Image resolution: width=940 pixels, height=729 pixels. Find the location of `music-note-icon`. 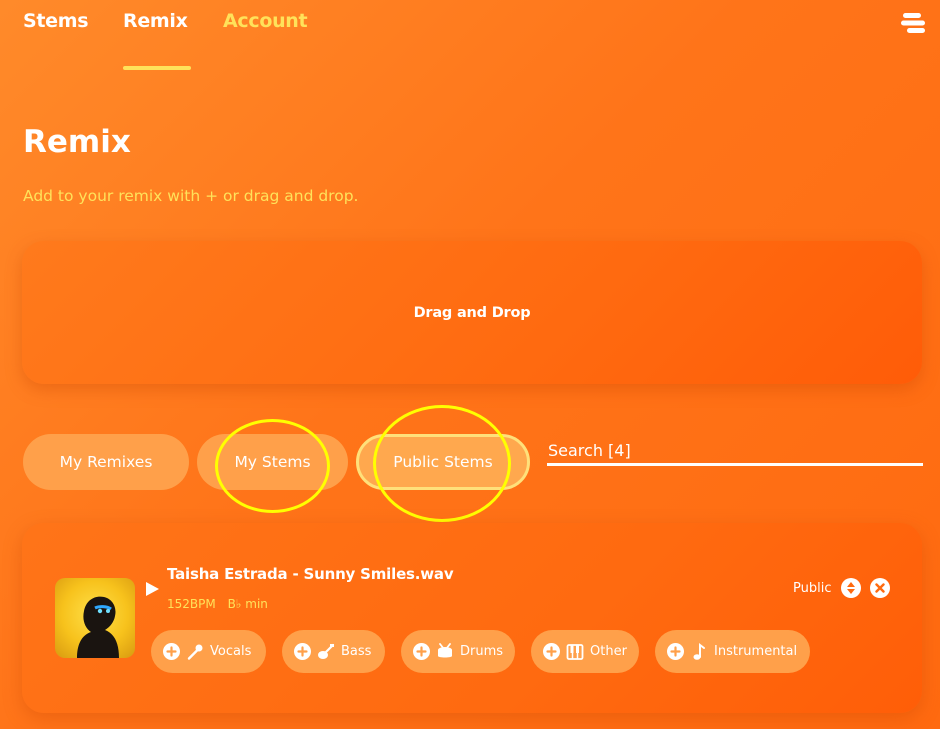

music-note-icon is located at coordinates (699, 651).